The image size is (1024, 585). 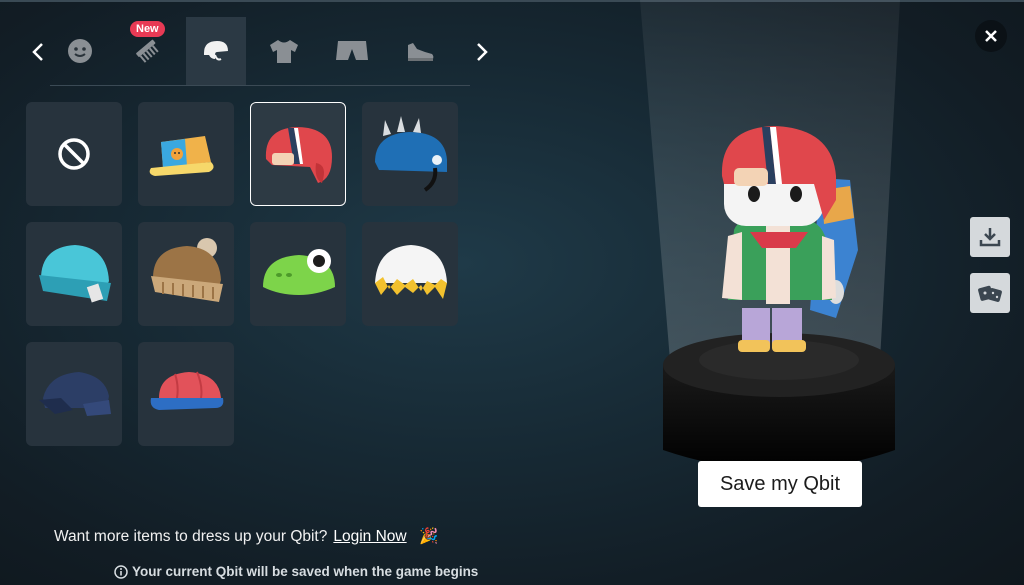 I want to click on item-navy-beret, so click(x=74, y=394).